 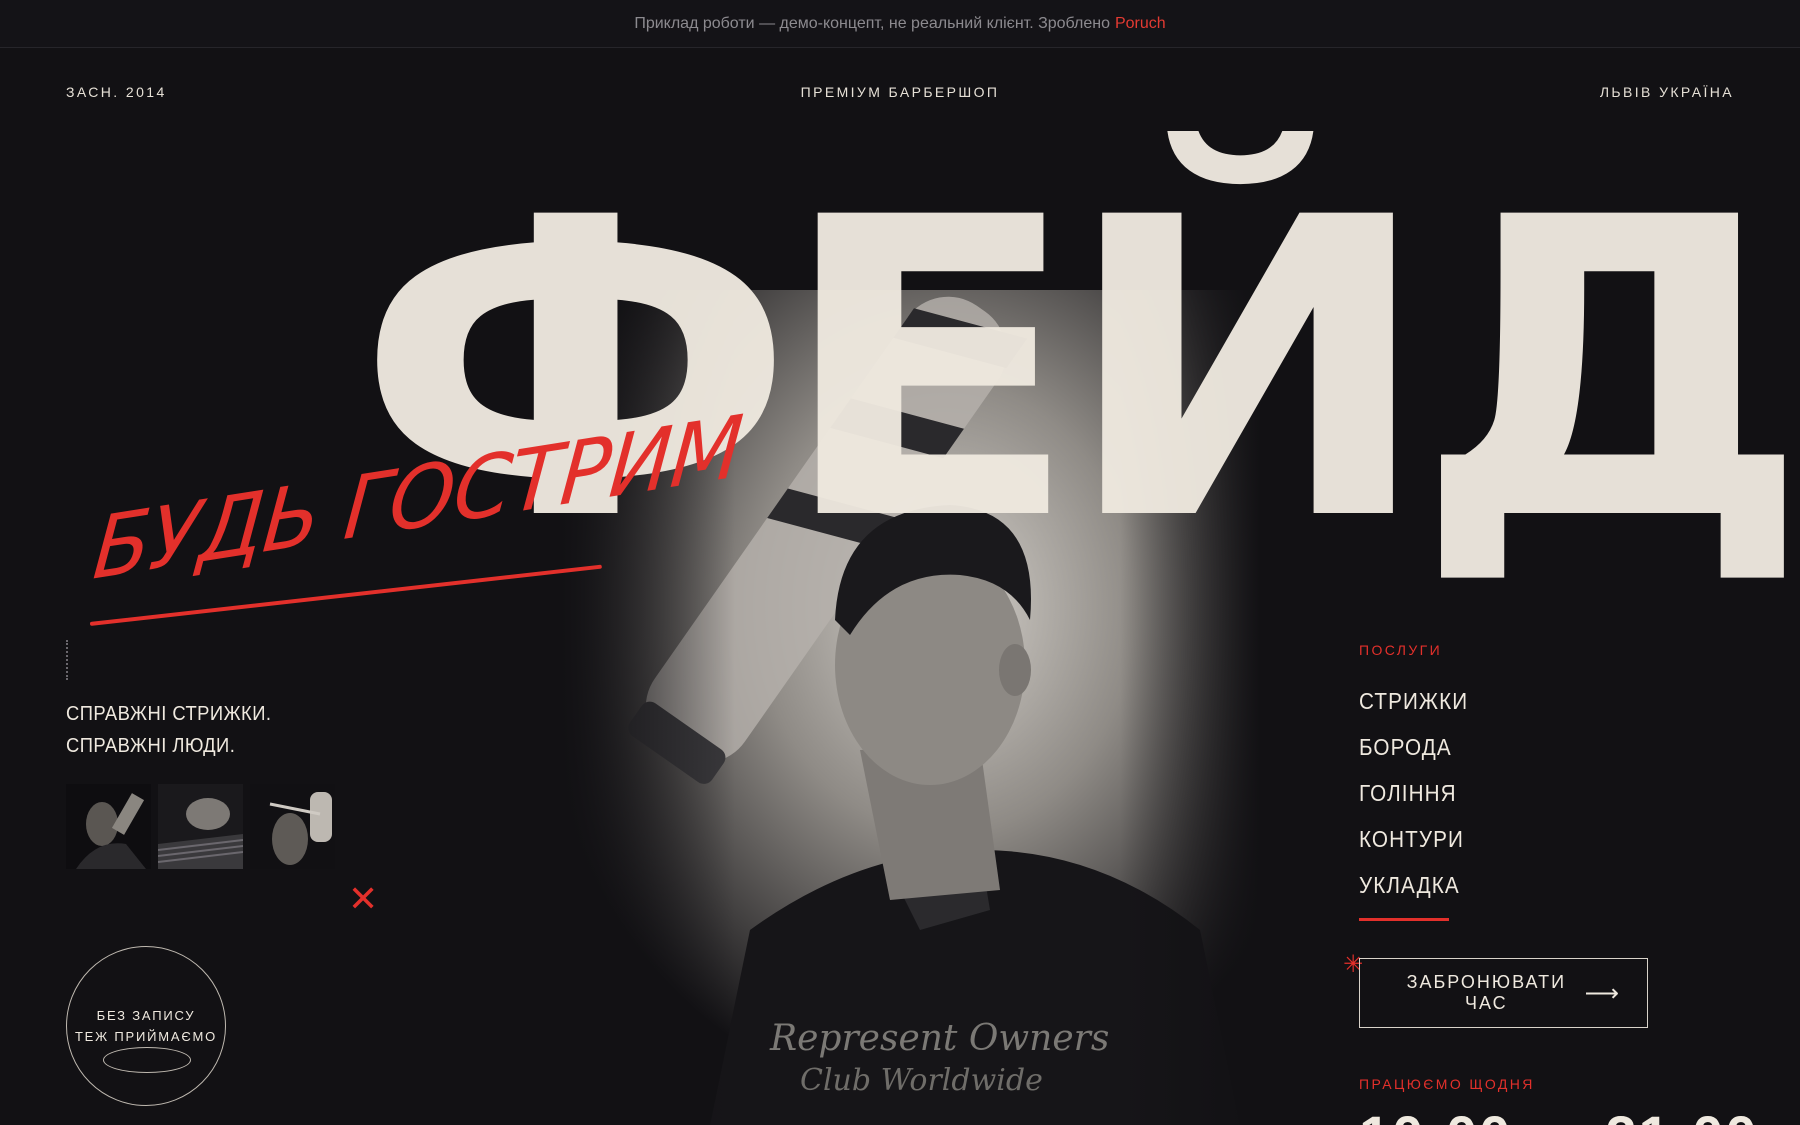 I want to click on close-icon: ✕, so click(x=363, y=900).